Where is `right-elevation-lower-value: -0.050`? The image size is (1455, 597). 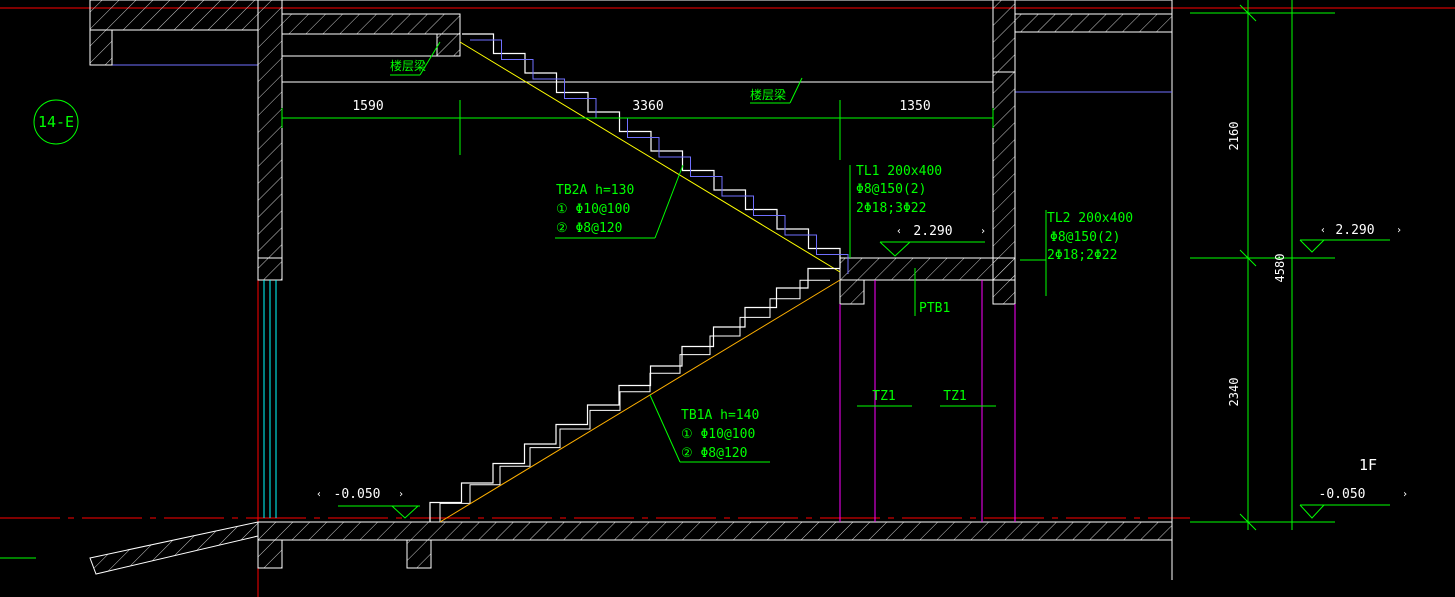
right-elevation-lower-value: -0.050 is located at coordinates (1342, 494).